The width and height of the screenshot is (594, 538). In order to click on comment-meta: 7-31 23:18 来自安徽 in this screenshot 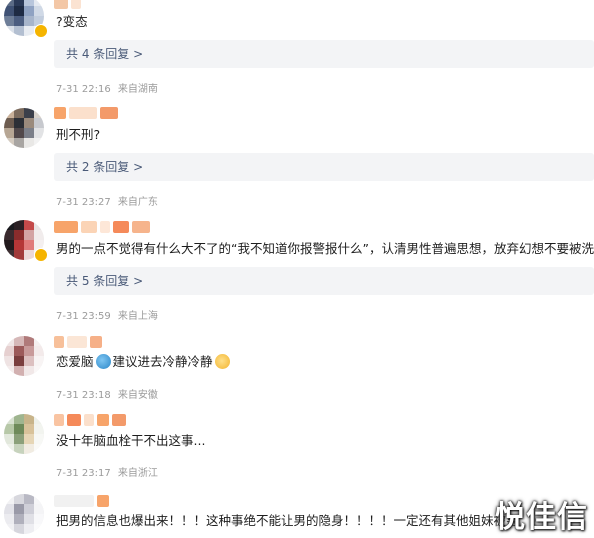, I will do `click(107, 393)`.